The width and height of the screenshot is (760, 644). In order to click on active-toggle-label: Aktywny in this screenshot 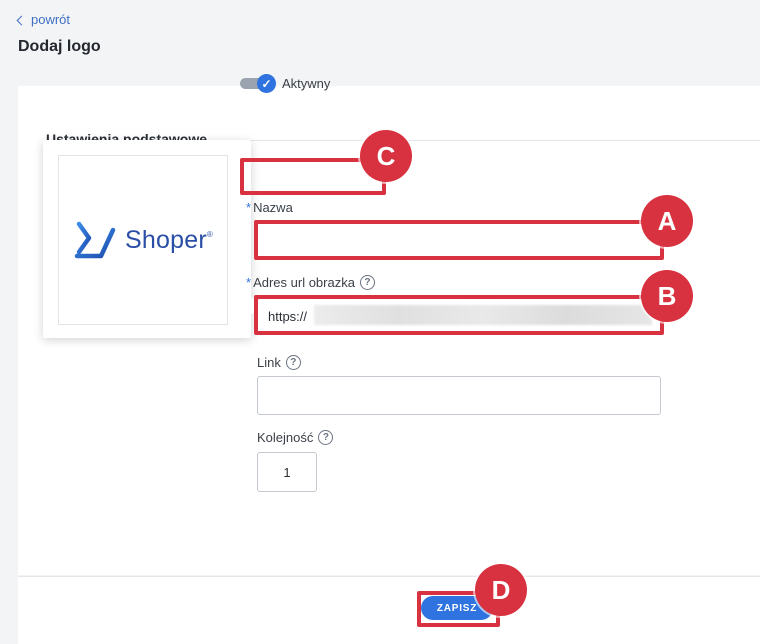, I will do `click(306, 83)`.